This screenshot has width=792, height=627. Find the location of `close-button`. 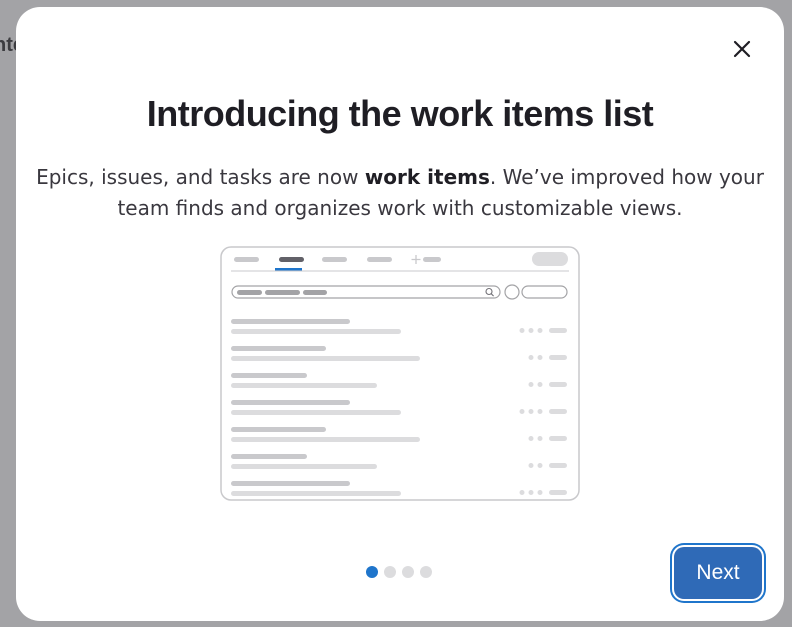

close-button is located at coordinates (742, 49).